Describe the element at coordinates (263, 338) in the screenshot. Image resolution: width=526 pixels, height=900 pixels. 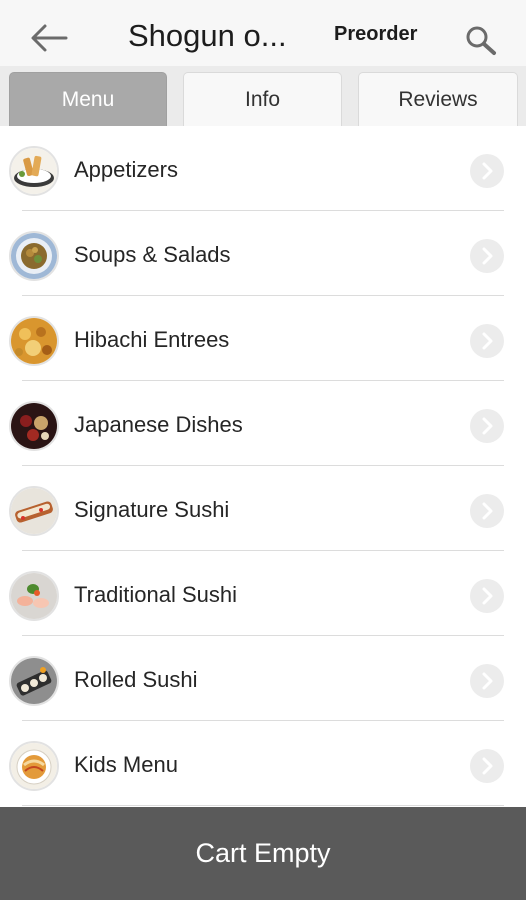
I see `category-row-hibachi-entrees: Hibachi Entrees` at that location.